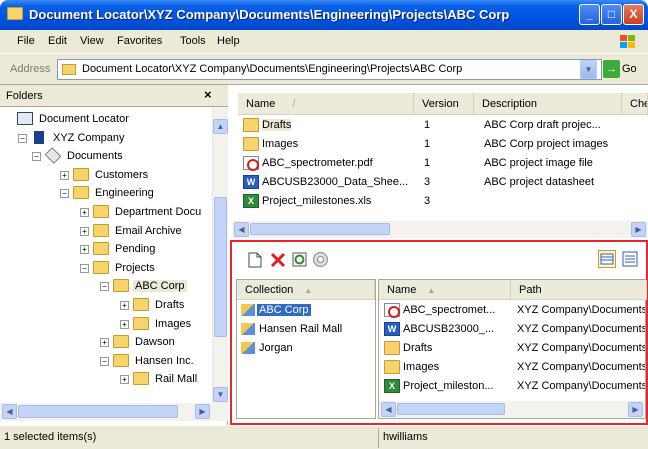 The image size is (648, 449). I want to click on folders-horizontal-scrollbar: ◀ ▶, so click(114, 412).